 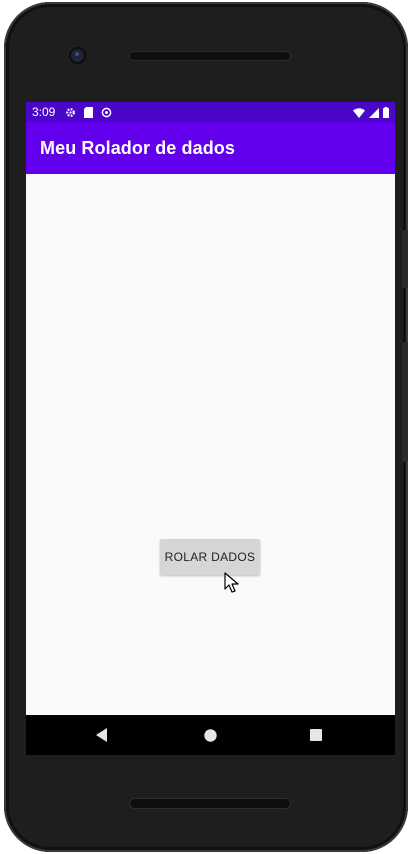 I want to click on home-icon, so click(x=210, y=735).